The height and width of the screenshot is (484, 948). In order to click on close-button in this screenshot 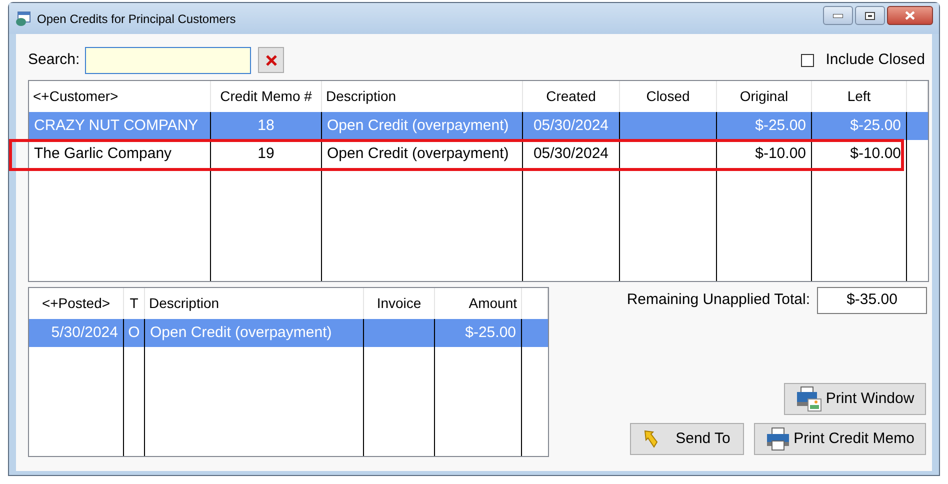, I will do `click(910, 15)`.